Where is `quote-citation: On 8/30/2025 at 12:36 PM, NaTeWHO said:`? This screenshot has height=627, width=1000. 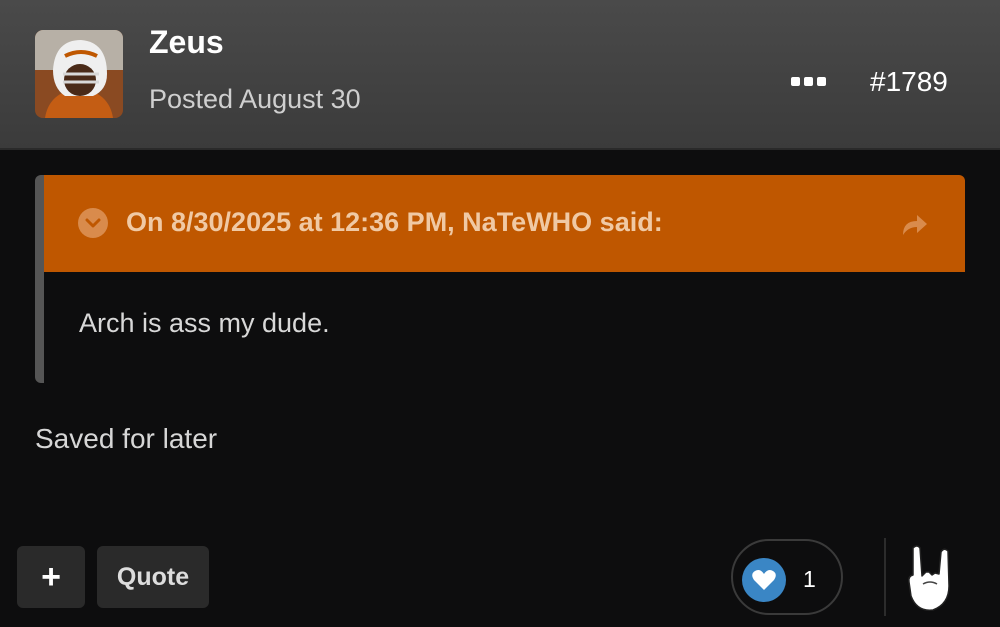
quote-citation: On 8/30/2025 at 12:36 PM, NaTeWHO said: is located at coordinates (394, 222).